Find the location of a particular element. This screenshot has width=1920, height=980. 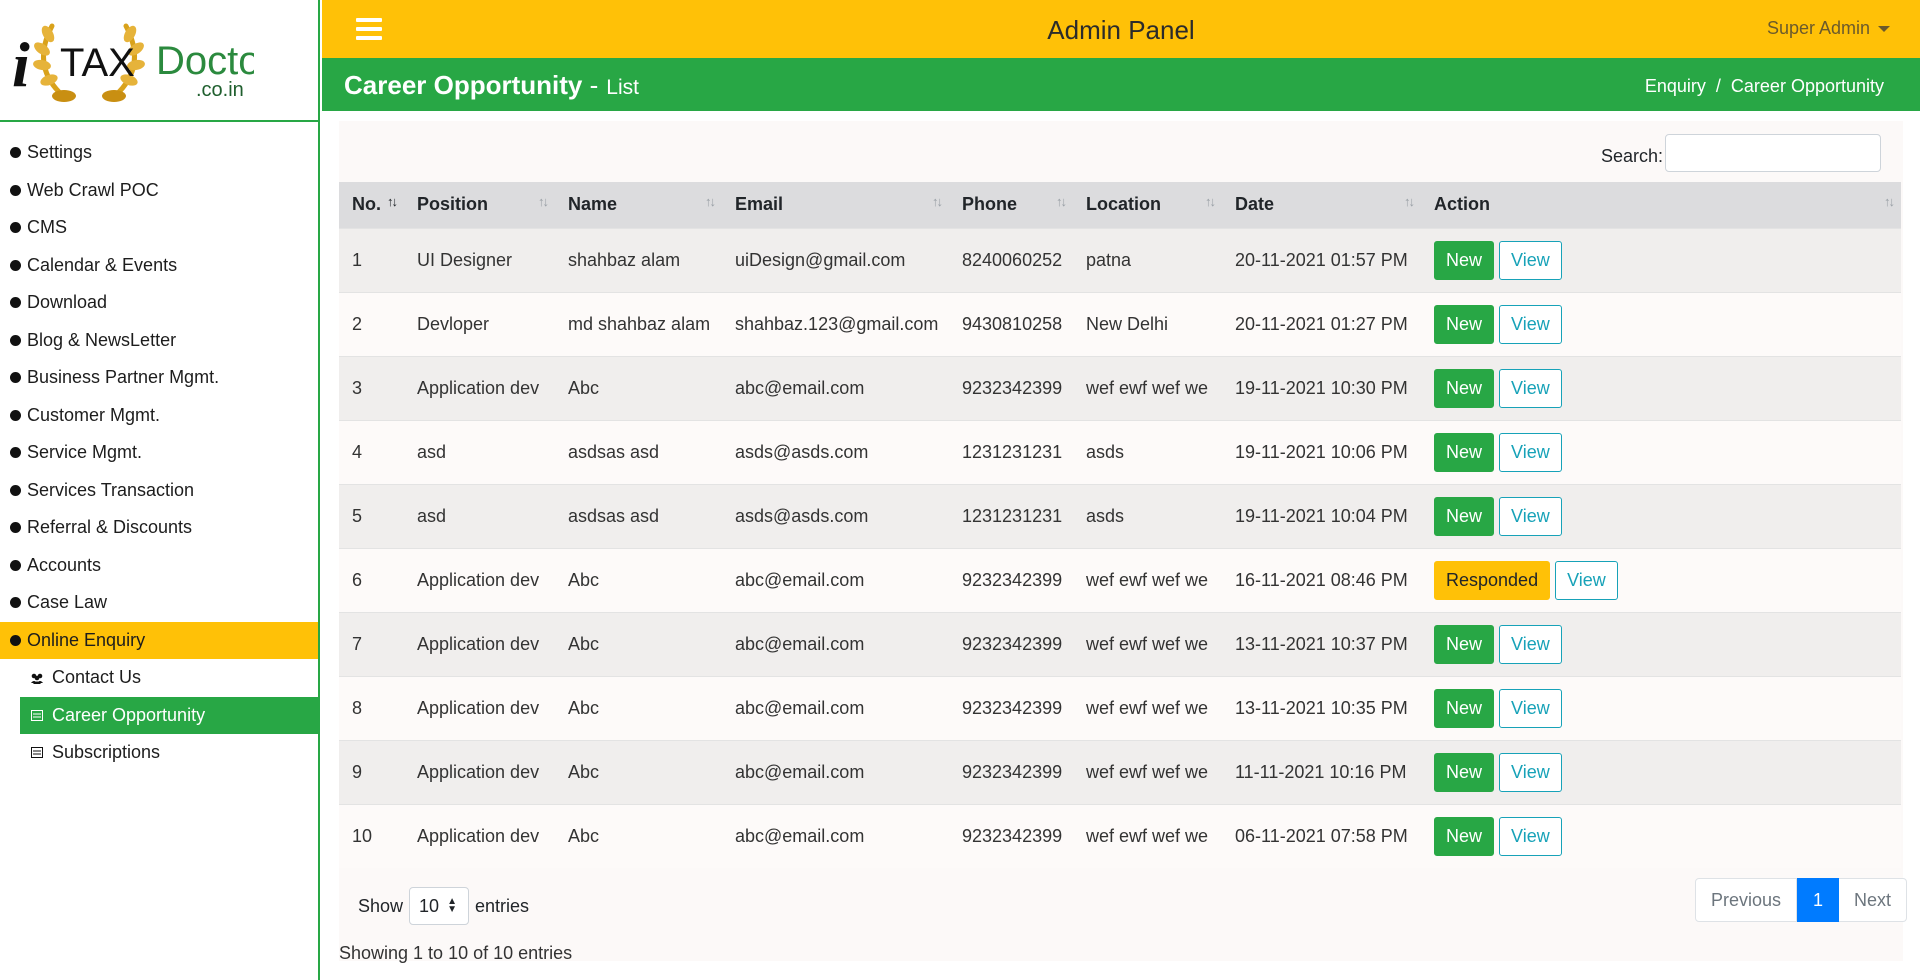

sidebar-item-accounts: Accounts is located at coordinates (159, 566).